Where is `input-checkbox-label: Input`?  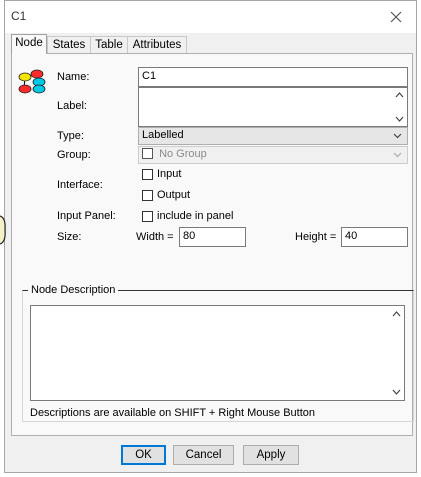 input-checkbox-label: Input is located at coordinates (169, 174).